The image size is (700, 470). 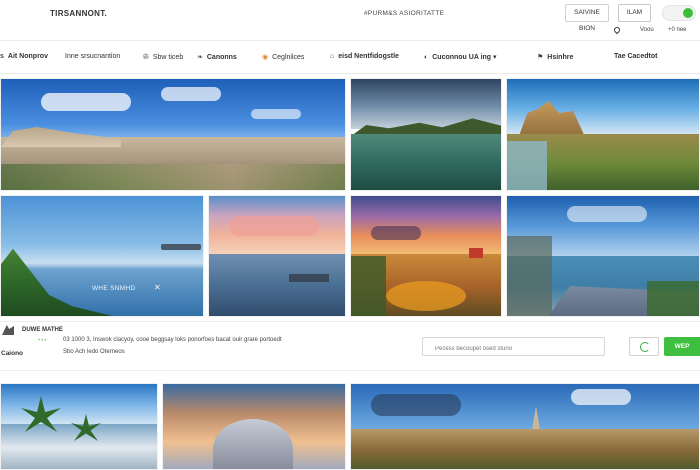 I want to click on globe-icon: ◐, so click(x=426, y=57).